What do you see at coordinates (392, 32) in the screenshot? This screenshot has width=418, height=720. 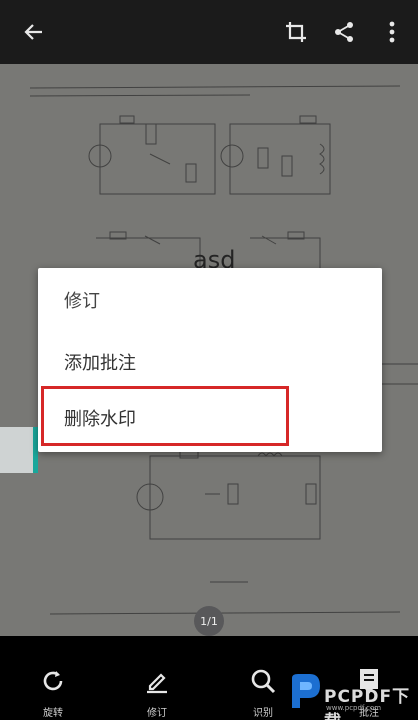 I see `more-vertical-icon` at bounding box center [392, 32].